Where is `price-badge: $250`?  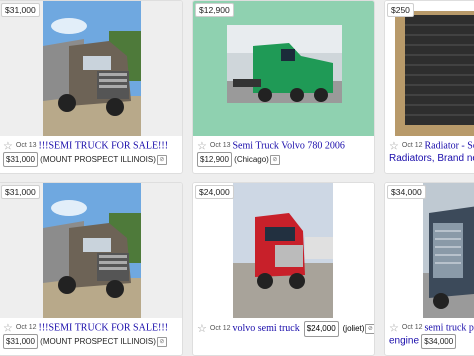
price-badge: $250 is located at coordinates (400, 10).